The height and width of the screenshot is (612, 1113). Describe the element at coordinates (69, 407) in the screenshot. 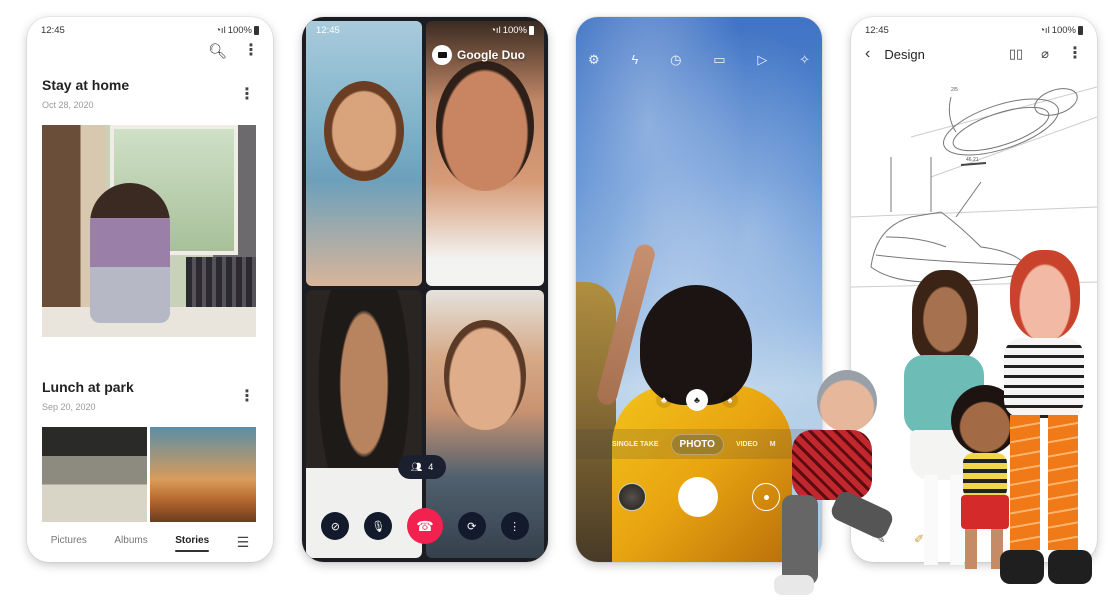

I see `story-date: Sep 20, 2020` at that location.